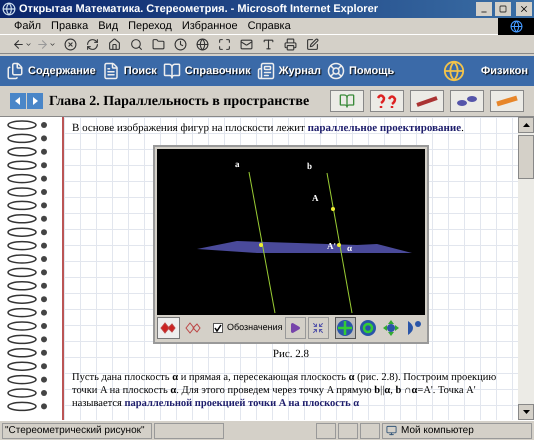 The image size is (534, 440). I want to click on scroll-up-button, so click(526, 125).